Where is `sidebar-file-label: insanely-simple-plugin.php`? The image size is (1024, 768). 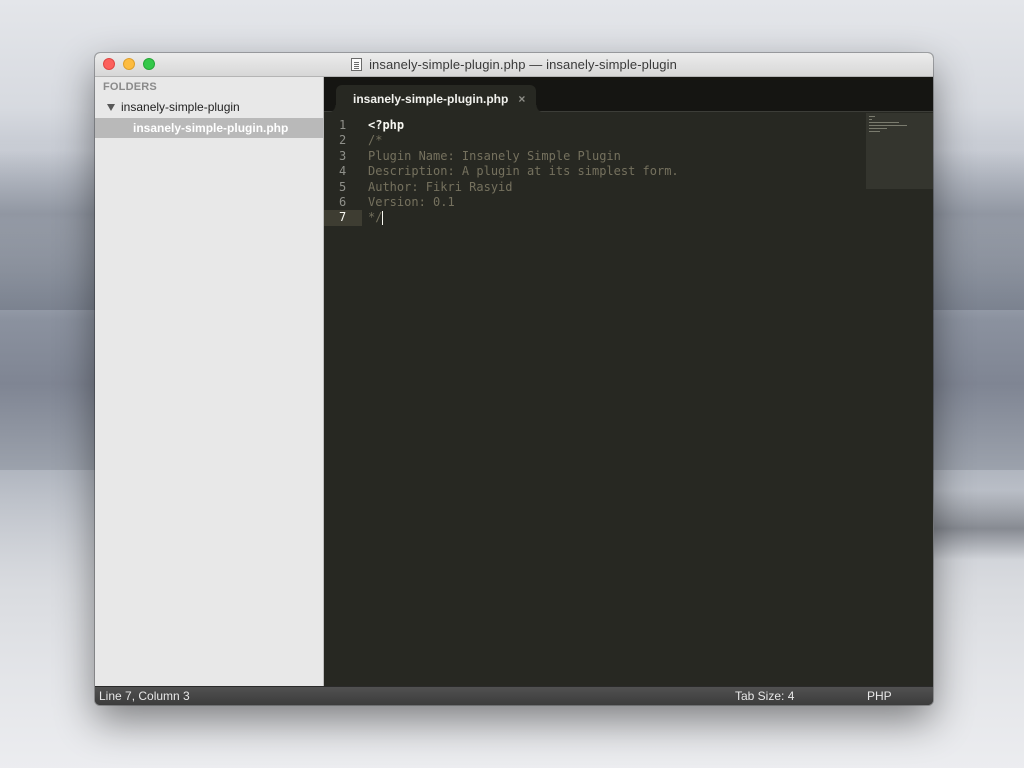 sidebar-file-label: insanely-simple-plugin.php is located at coordinates (211, 128).